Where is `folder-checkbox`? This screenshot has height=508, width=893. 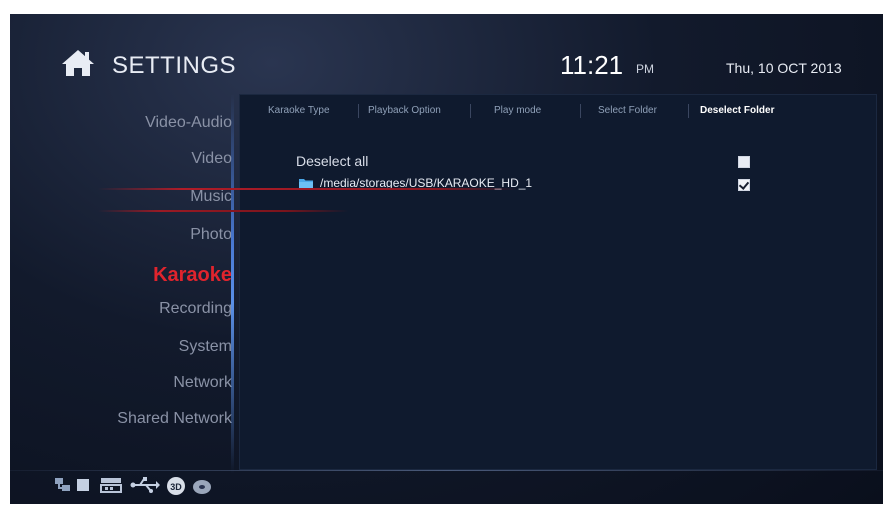 folder-checkbox is located at coordinates (744, 185).